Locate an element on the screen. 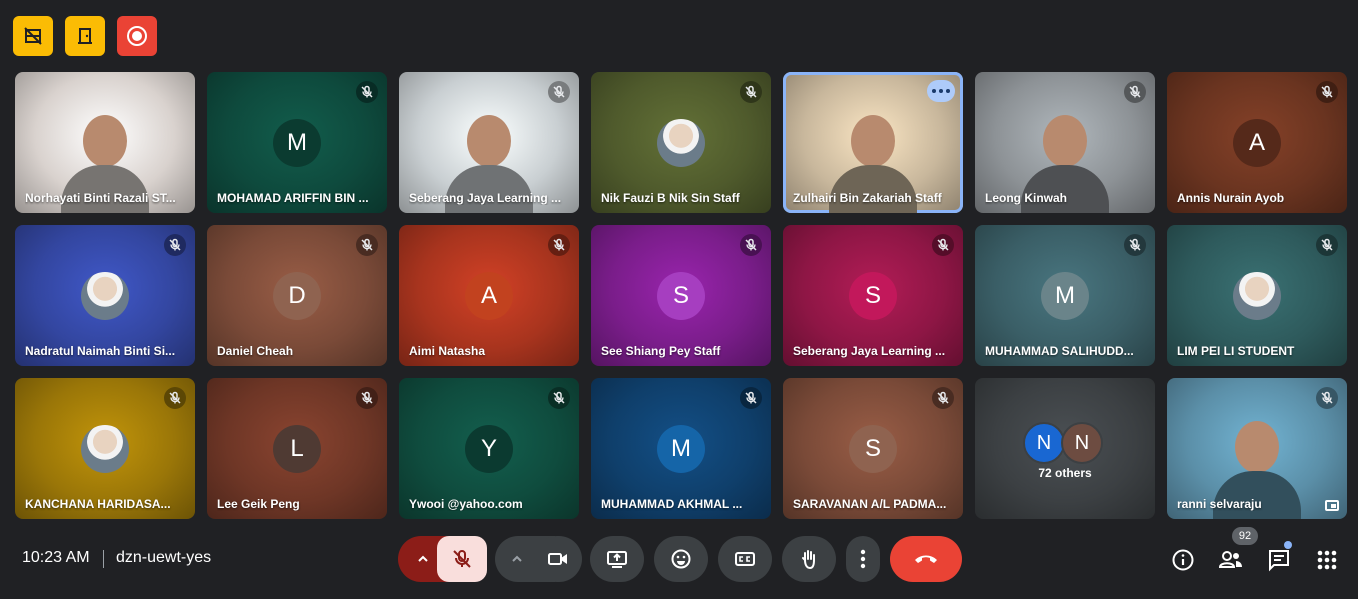  top-toolbar is located at coordinates (85, 36).